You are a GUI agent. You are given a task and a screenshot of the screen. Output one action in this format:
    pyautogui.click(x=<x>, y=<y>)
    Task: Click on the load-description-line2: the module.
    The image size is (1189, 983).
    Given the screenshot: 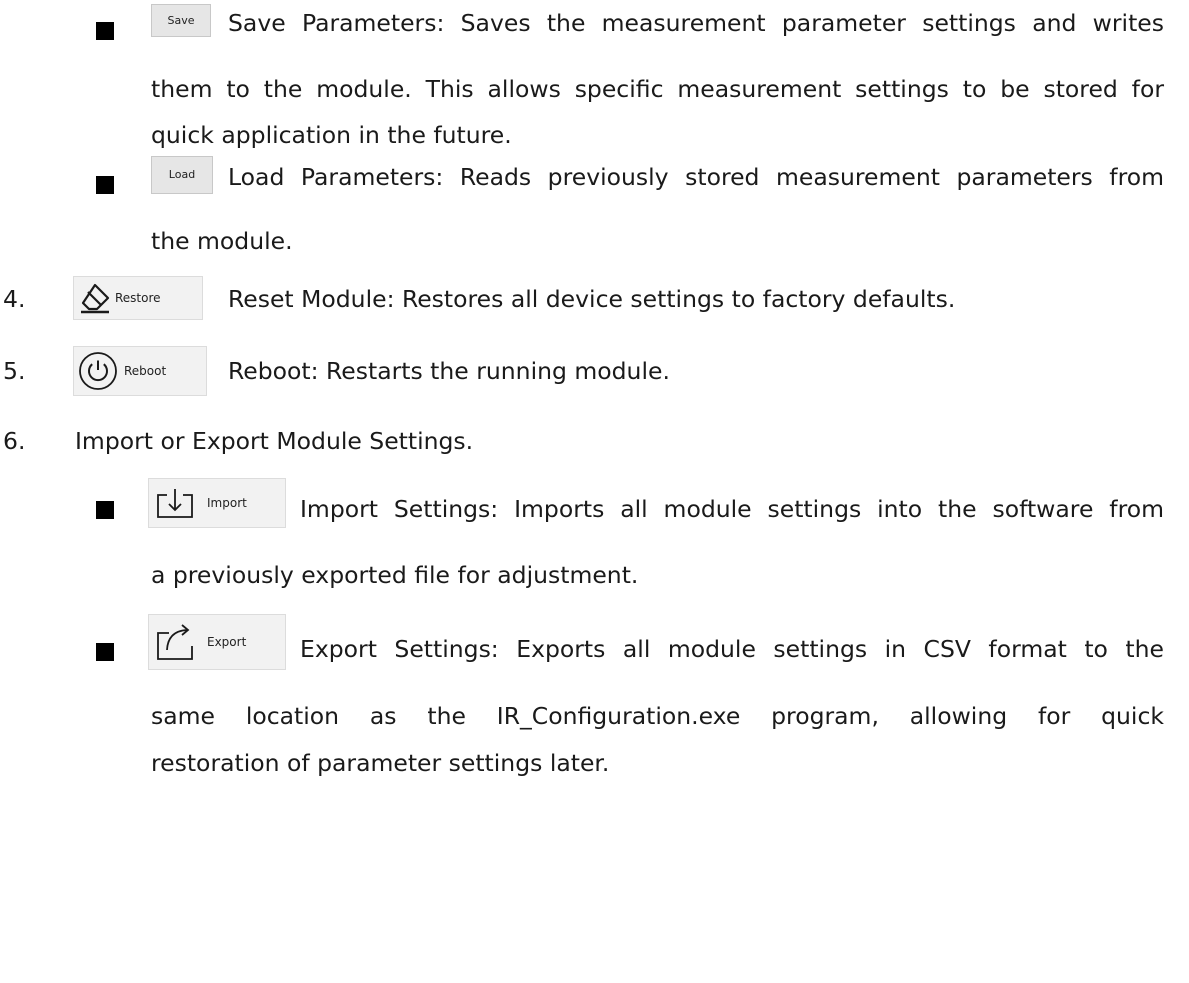 What is the action you would take?
    pyautogui.click(x=222, y=241)
    